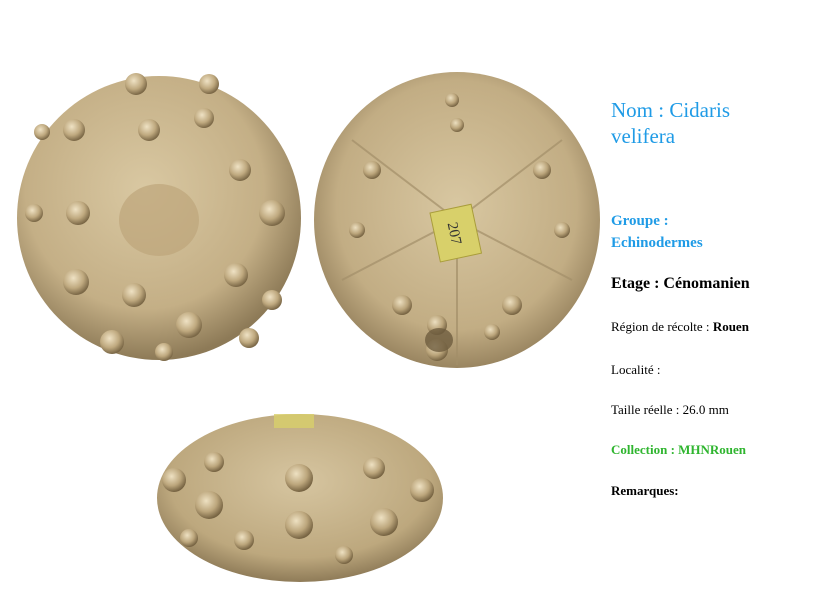  Describe the element at coordinates (730, 326) in the screenshot. I see `region-value: Rouen` at that location.